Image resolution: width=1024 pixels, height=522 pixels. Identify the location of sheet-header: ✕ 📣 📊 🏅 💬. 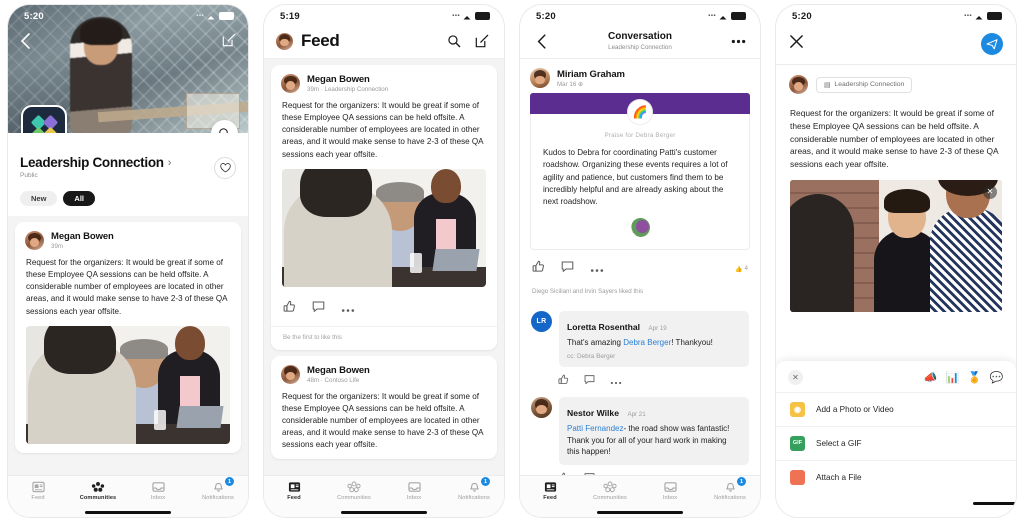
(896, 376).